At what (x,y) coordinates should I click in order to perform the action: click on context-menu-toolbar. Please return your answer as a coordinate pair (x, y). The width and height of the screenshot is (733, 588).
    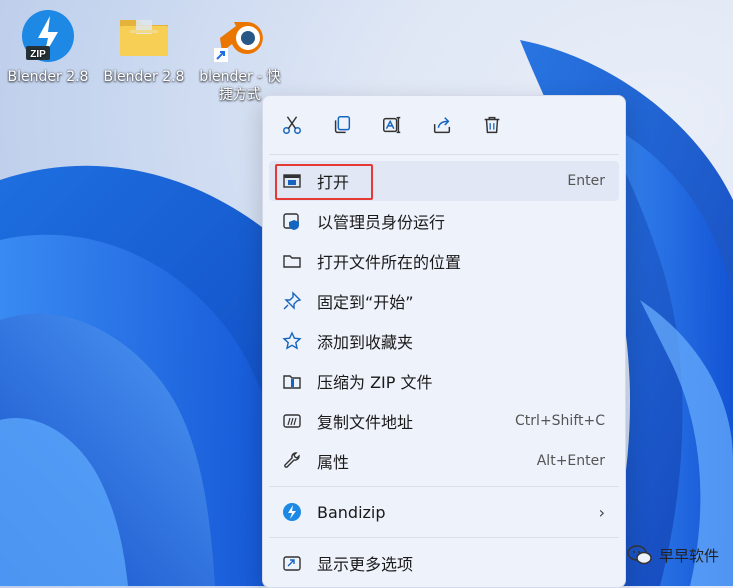
    Looking at the image, I should click on (444, 125).